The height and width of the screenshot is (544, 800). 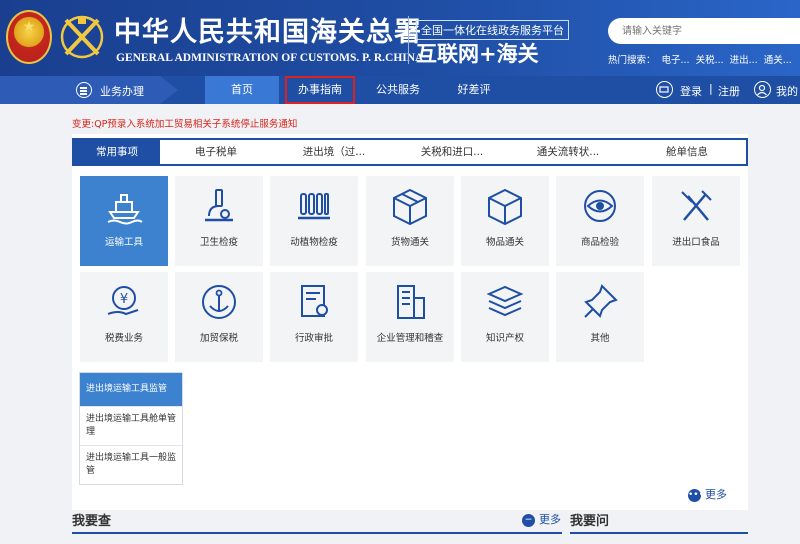 I want to click on nav-item-public-service: 公共服务, so click(x=398, y=90).